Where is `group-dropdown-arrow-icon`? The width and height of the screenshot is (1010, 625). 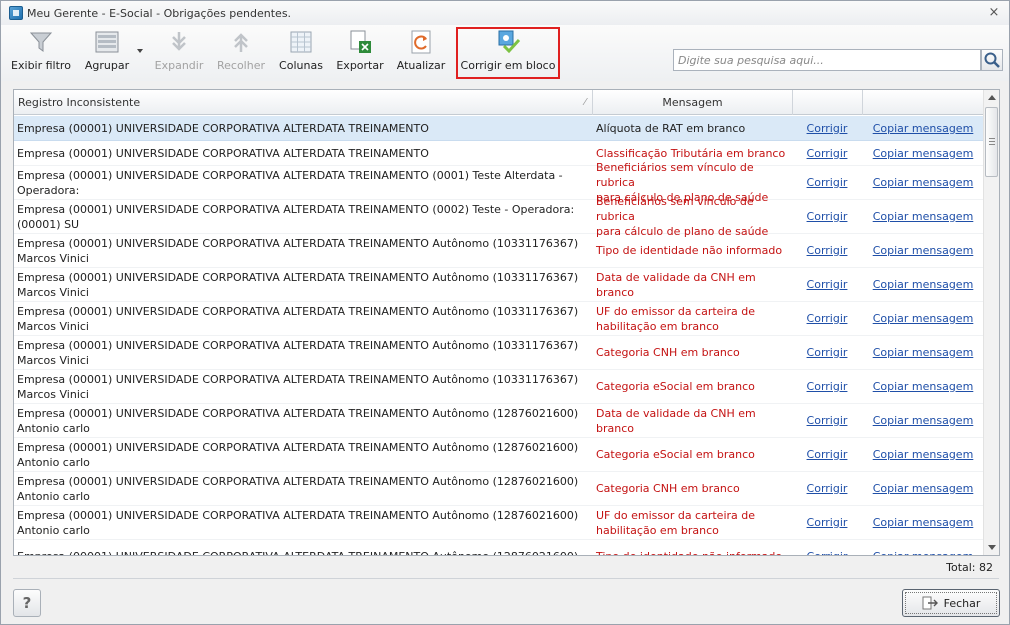 group-dropdown-arrow-icon is located at coordinates (140, 51).